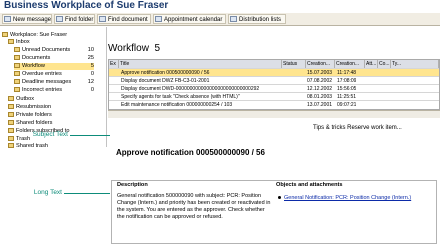  Describe the element at coordinates (7, 19) in the screenshot. I see `new-message-icon` at that location.